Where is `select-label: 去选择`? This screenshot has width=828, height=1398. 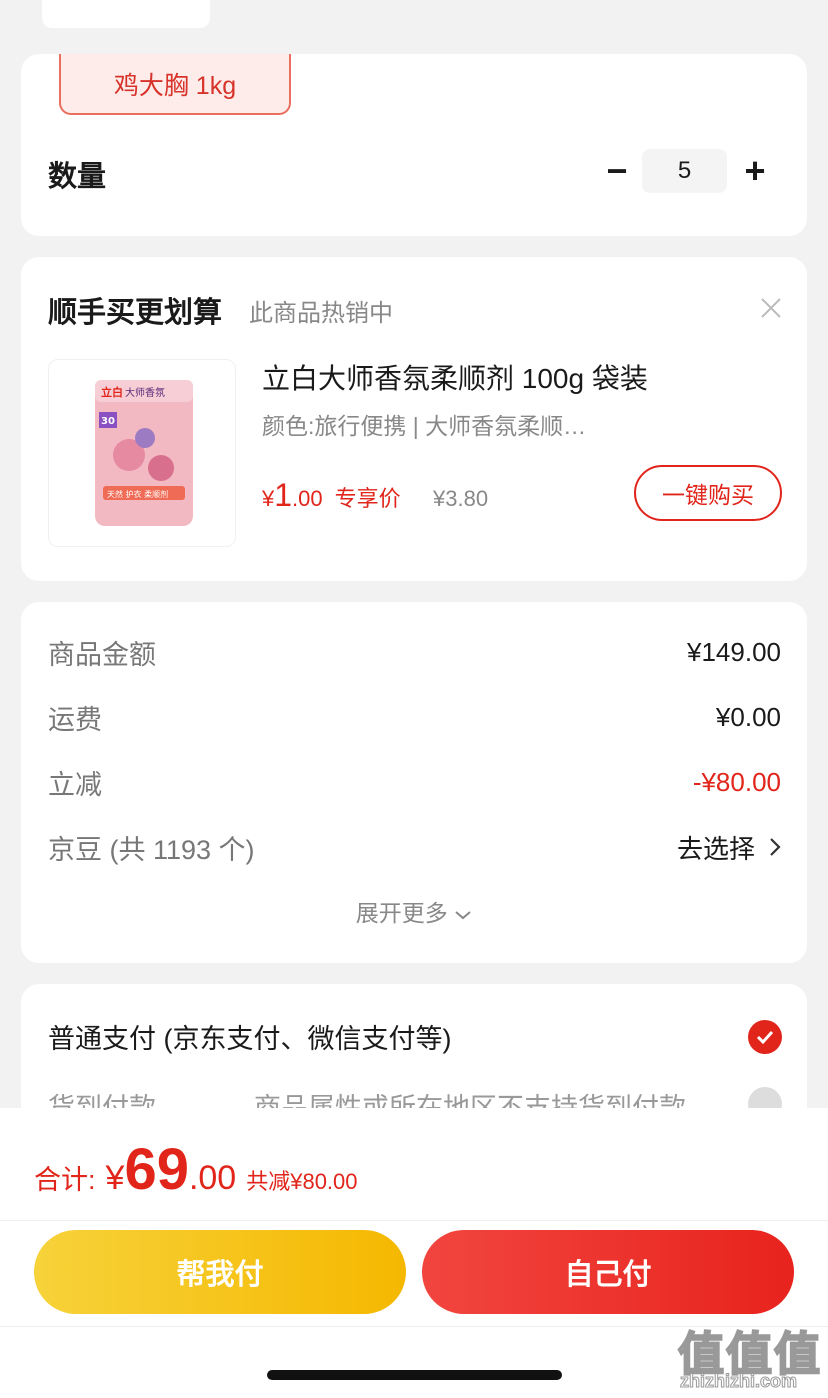 select-label: 去选择 is located at coordinates (715, 848).